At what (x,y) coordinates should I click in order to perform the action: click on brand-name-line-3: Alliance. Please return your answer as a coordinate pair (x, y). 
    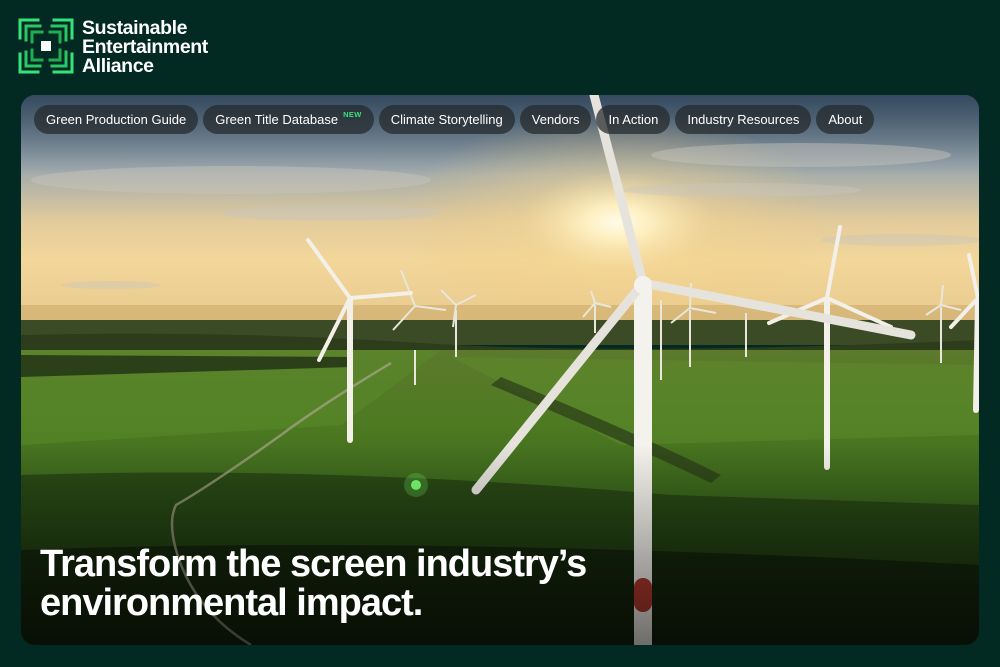
    Looking at the image, I should click on (118, 66).